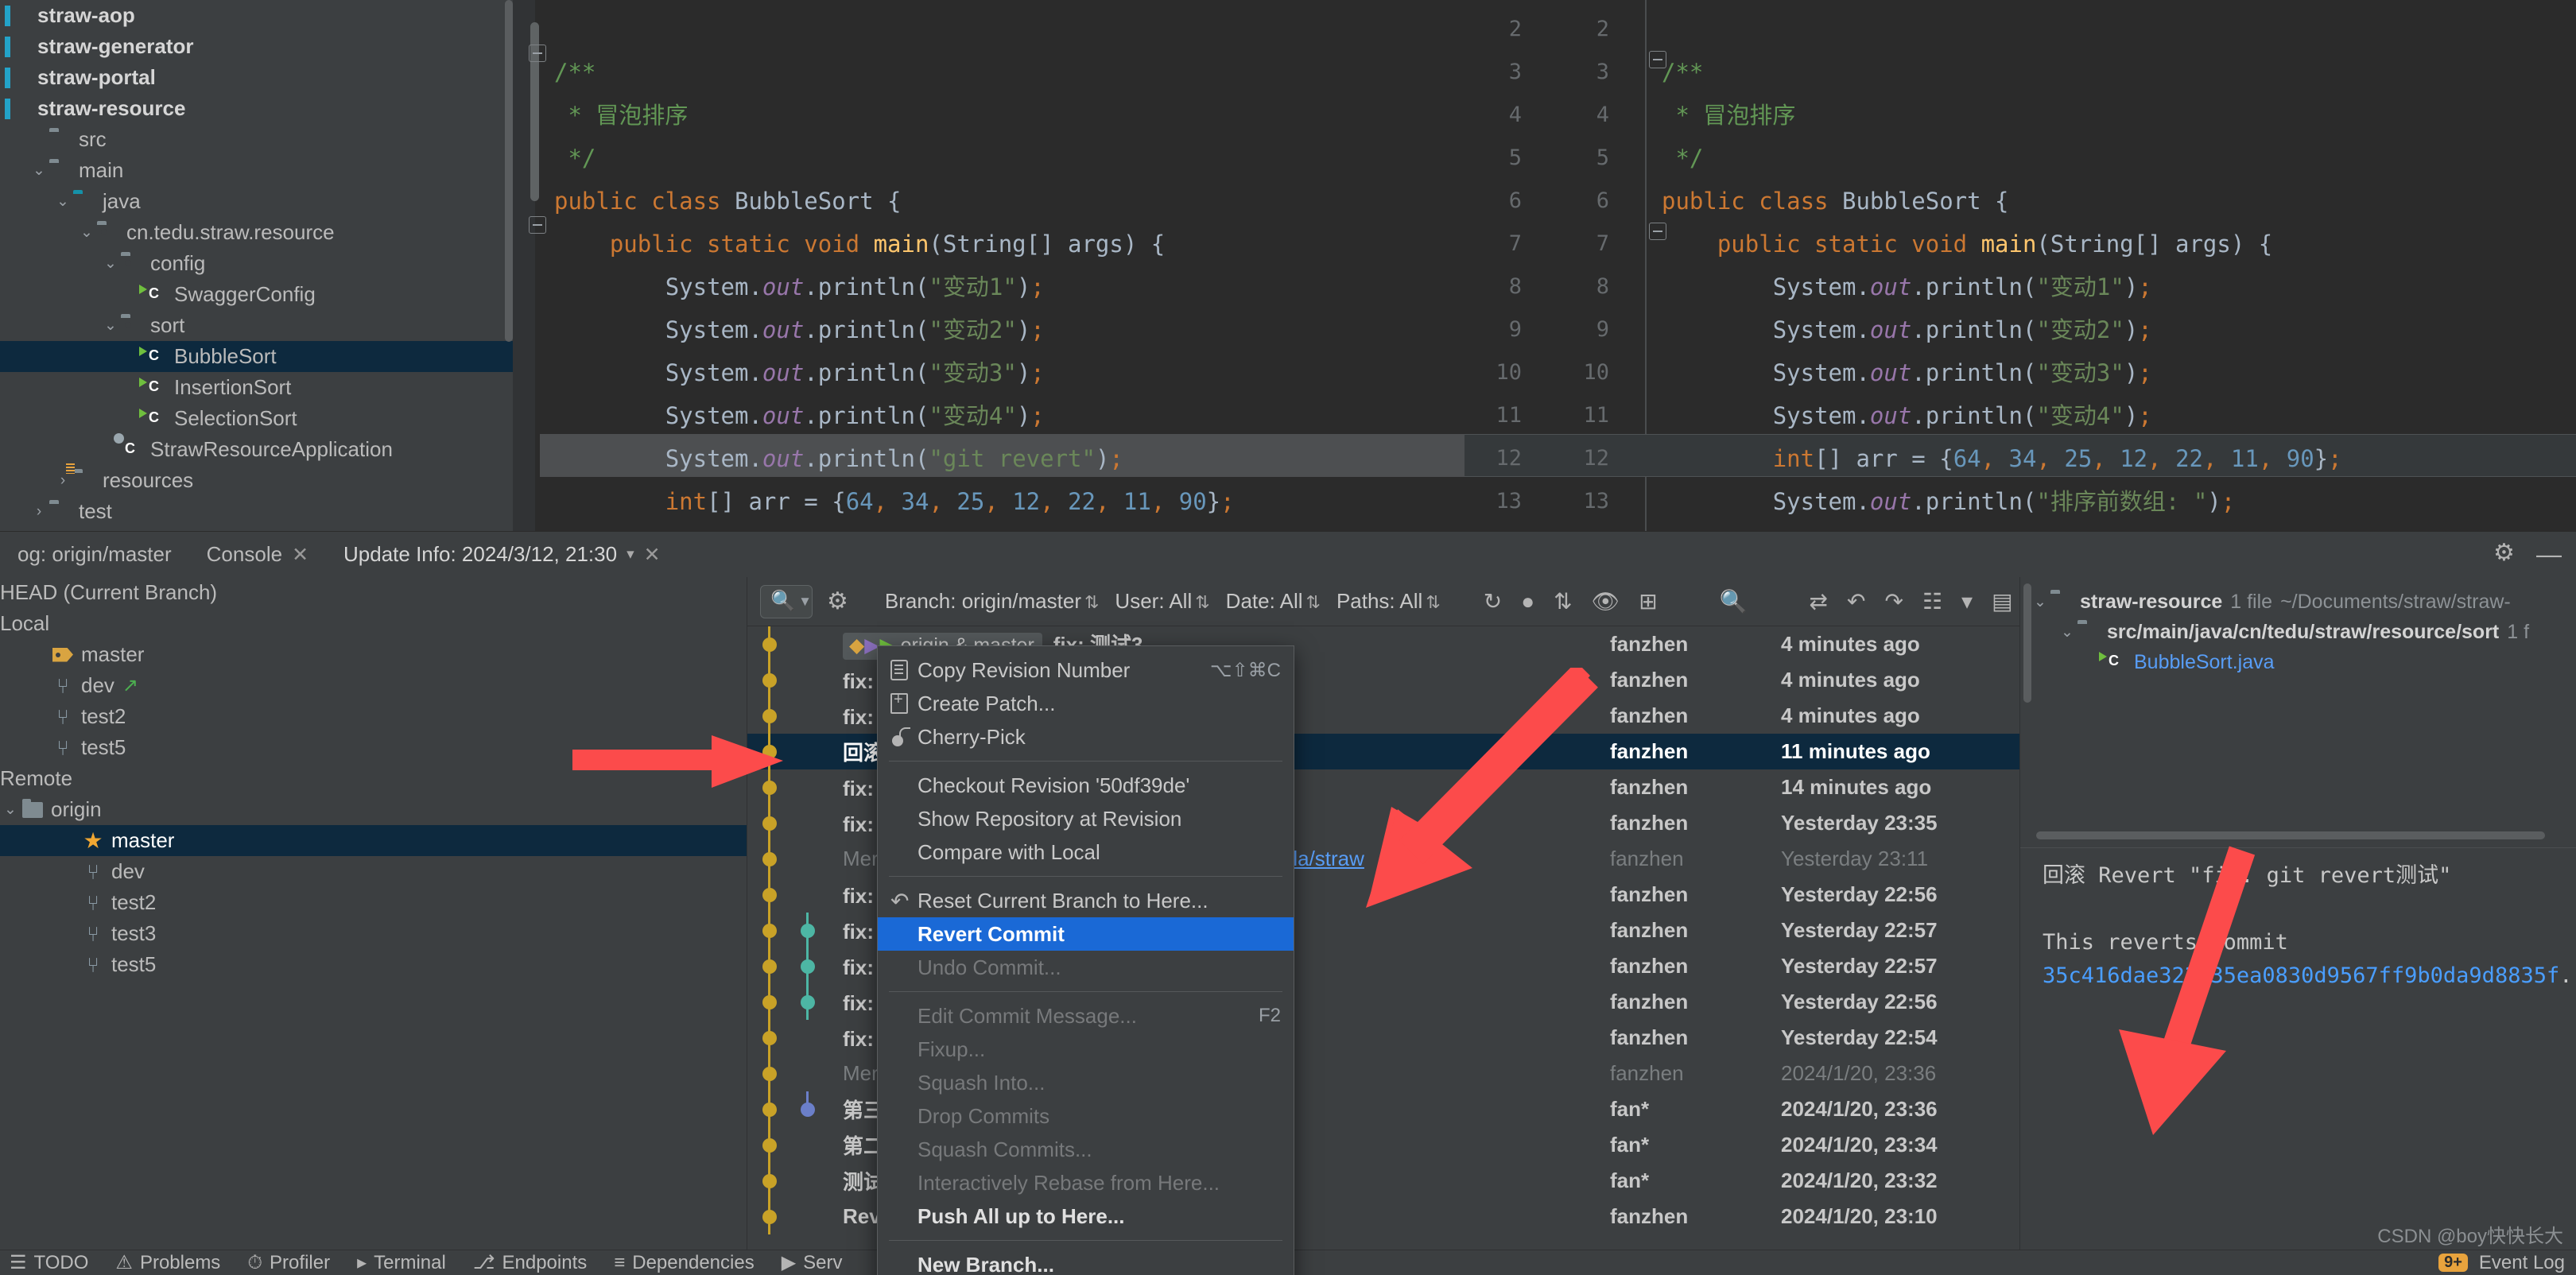  What do you see at coordinates (1967, 601) in the screenshot?
I see `filter-icon: ▾` at bounding box center [1967, 601].